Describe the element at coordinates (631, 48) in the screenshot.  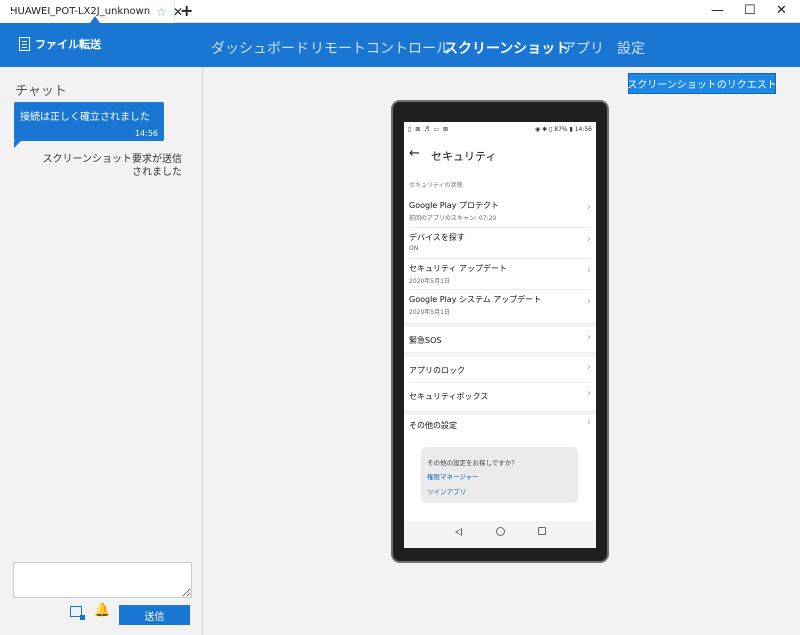
I see `tab-settings: 設定` at that location.